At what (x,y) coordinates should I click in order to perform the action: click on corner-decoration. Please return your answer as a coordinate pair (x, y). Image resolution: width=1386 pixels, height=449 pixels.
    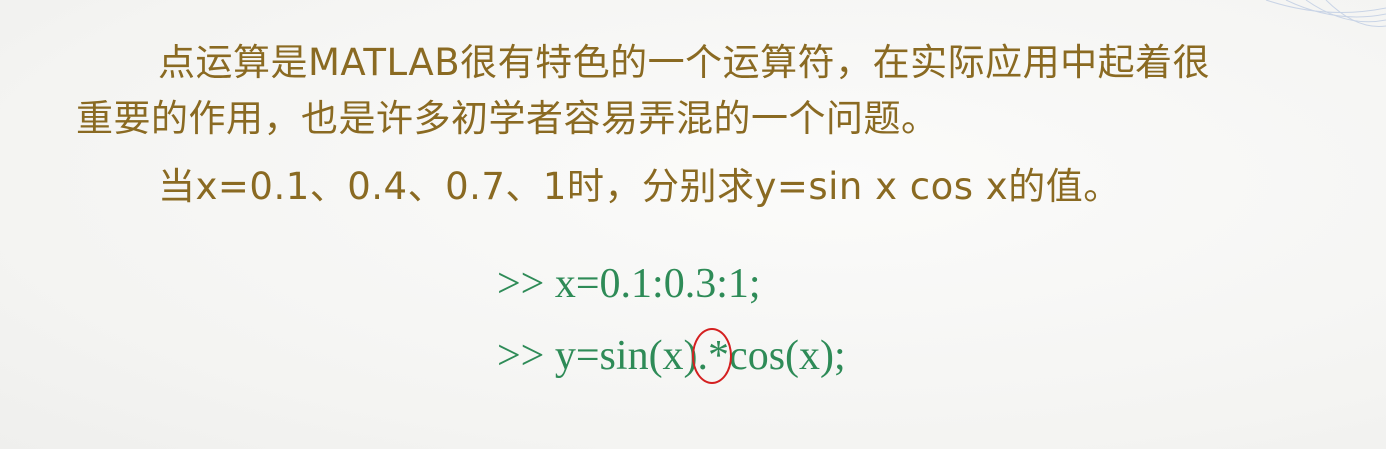
    Looking at the image, I should click on (1325, 13).